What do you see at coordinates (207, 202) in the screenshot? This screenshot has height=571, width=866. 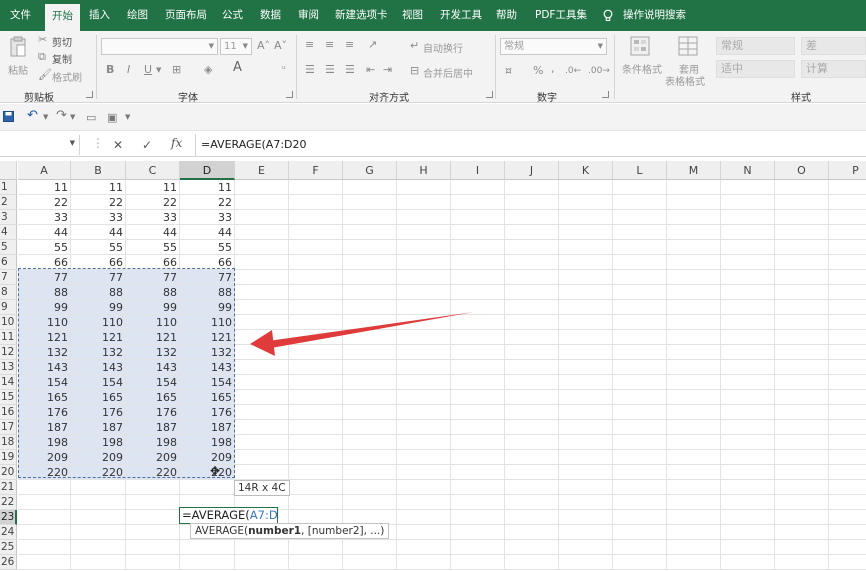 I see `cell-d2: 22` at bounding box center [207, 202].